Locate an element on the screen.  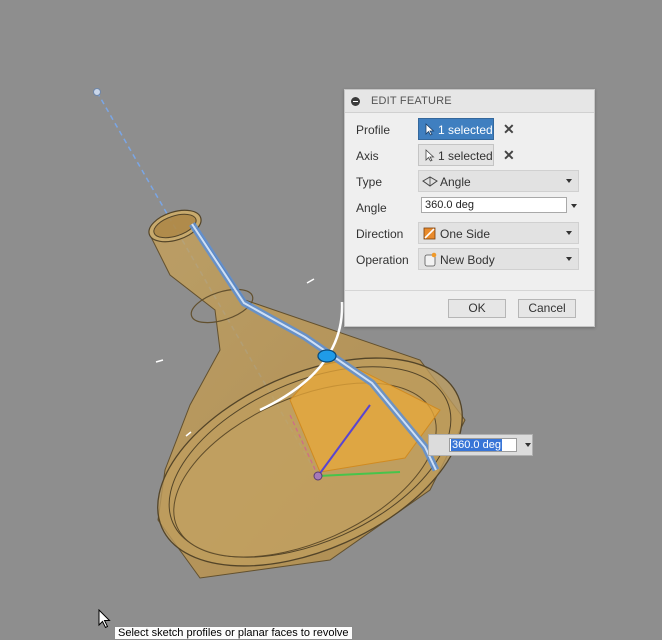
minus-circle-icon is located at coordinates (355, 101).